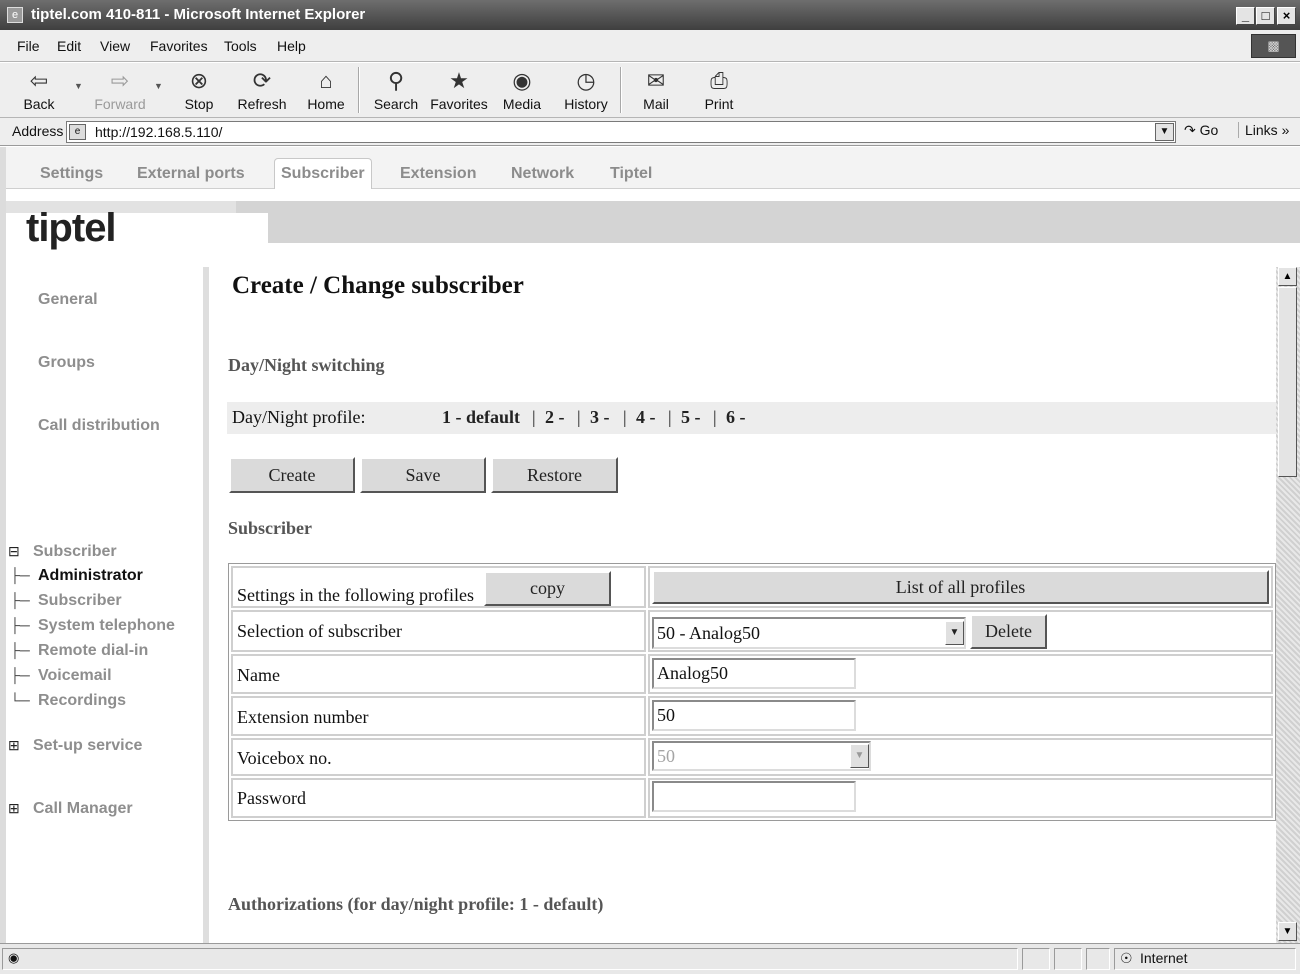 This screenshot has width=1300, height=974. What do you see at coordinates (199, 80) in the screenshot?
I see `stop-icon: ⊗` at bounding box center [199, 80].